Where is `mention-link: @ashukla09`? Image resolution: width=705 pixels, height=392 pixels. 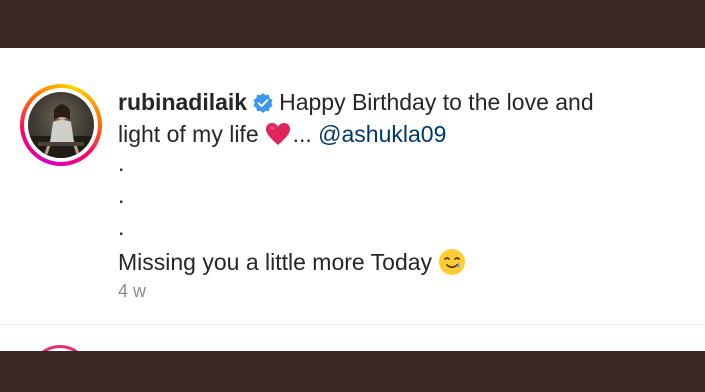
mention-link: @ashukla09 is located at coordinates (382, 134).